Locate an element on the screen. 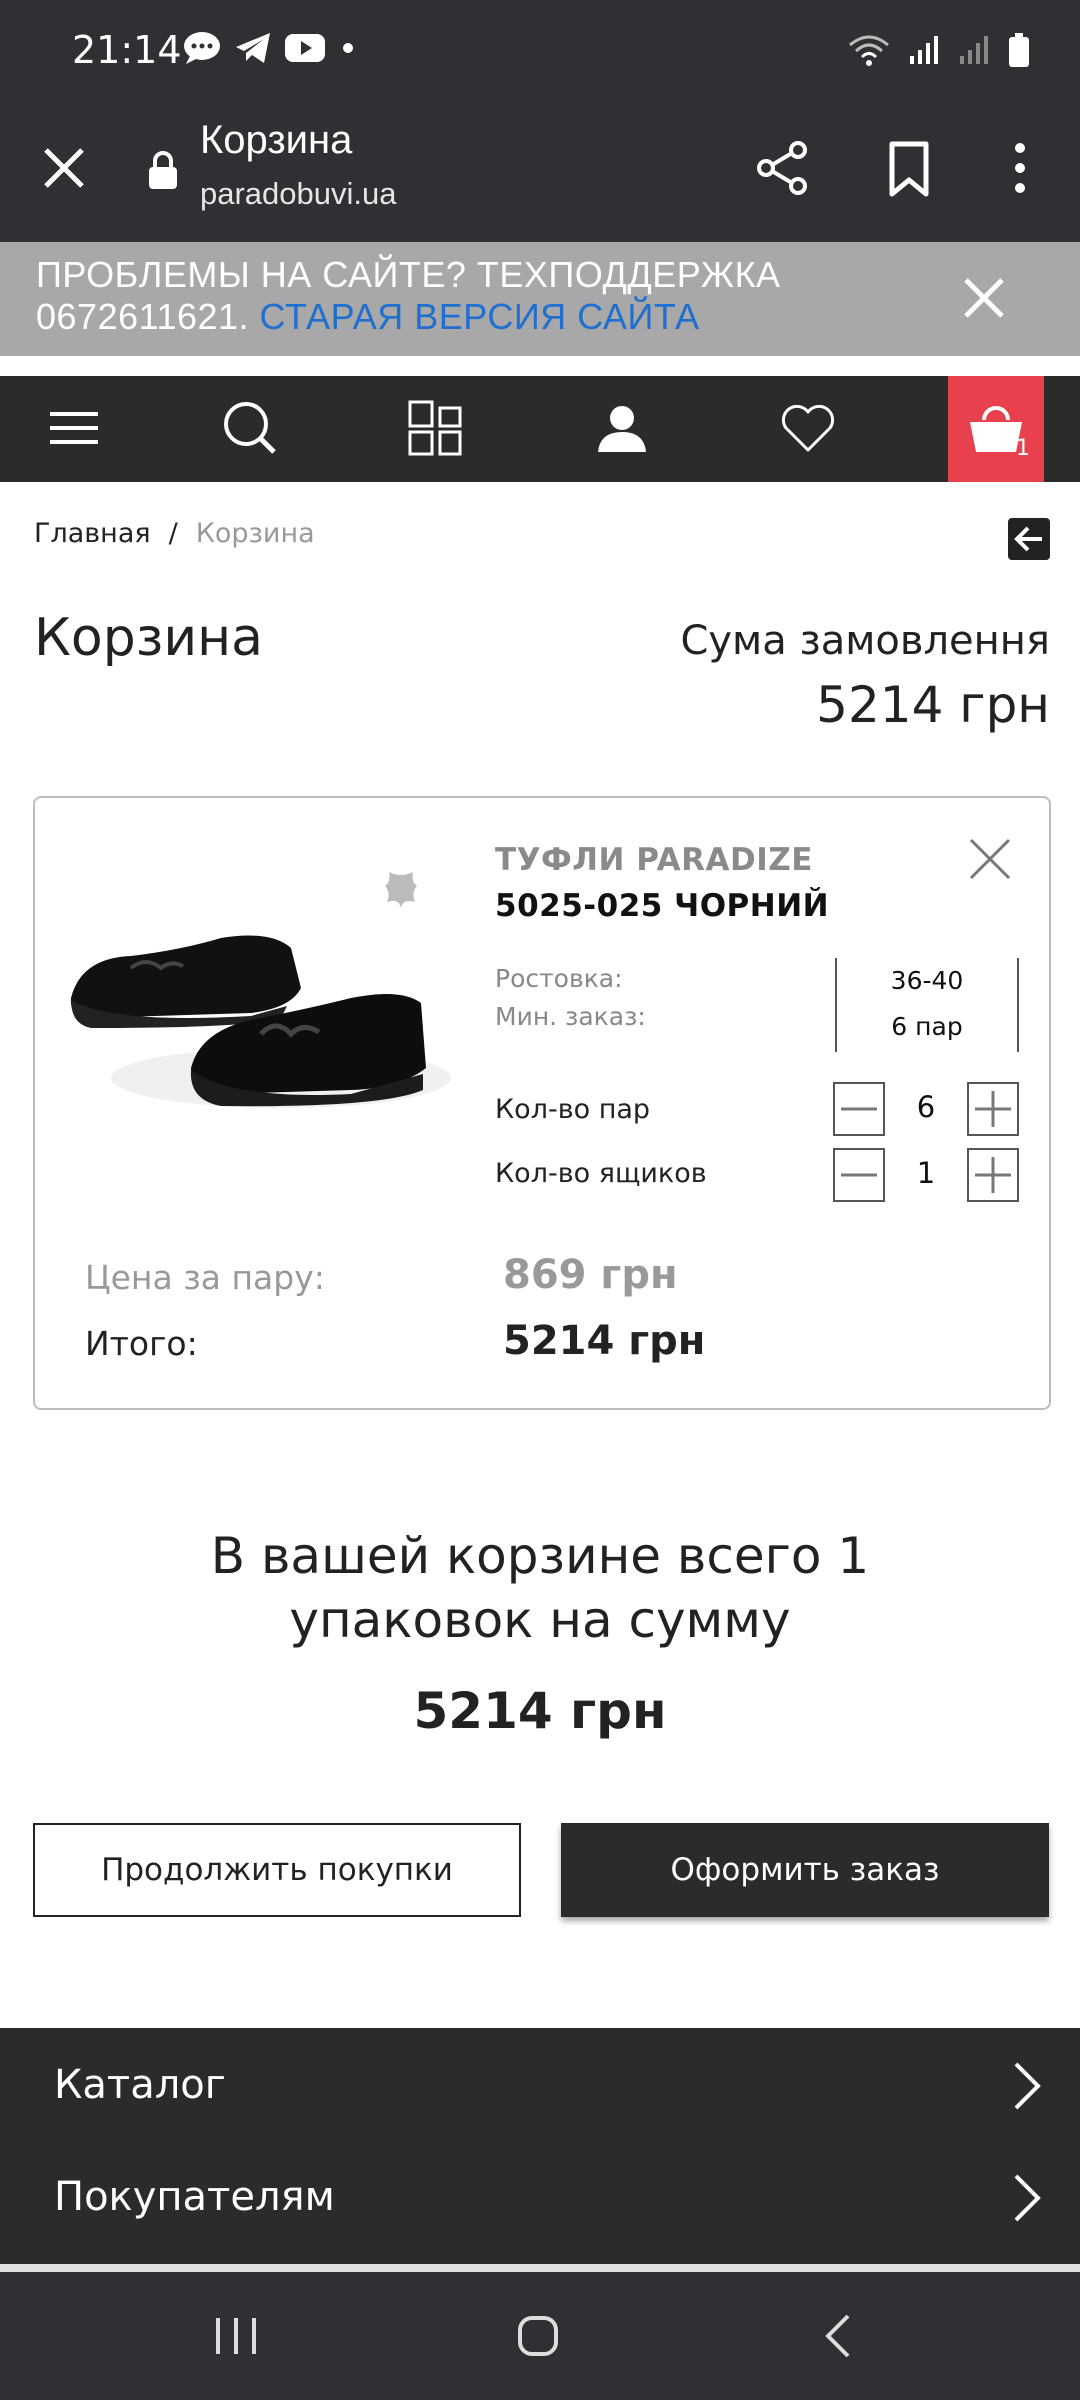 The height and width of the screenshot is (2400, 1080). boxes-quantity-label: Кол-во ящиков is located at coordinates (601, 1173).